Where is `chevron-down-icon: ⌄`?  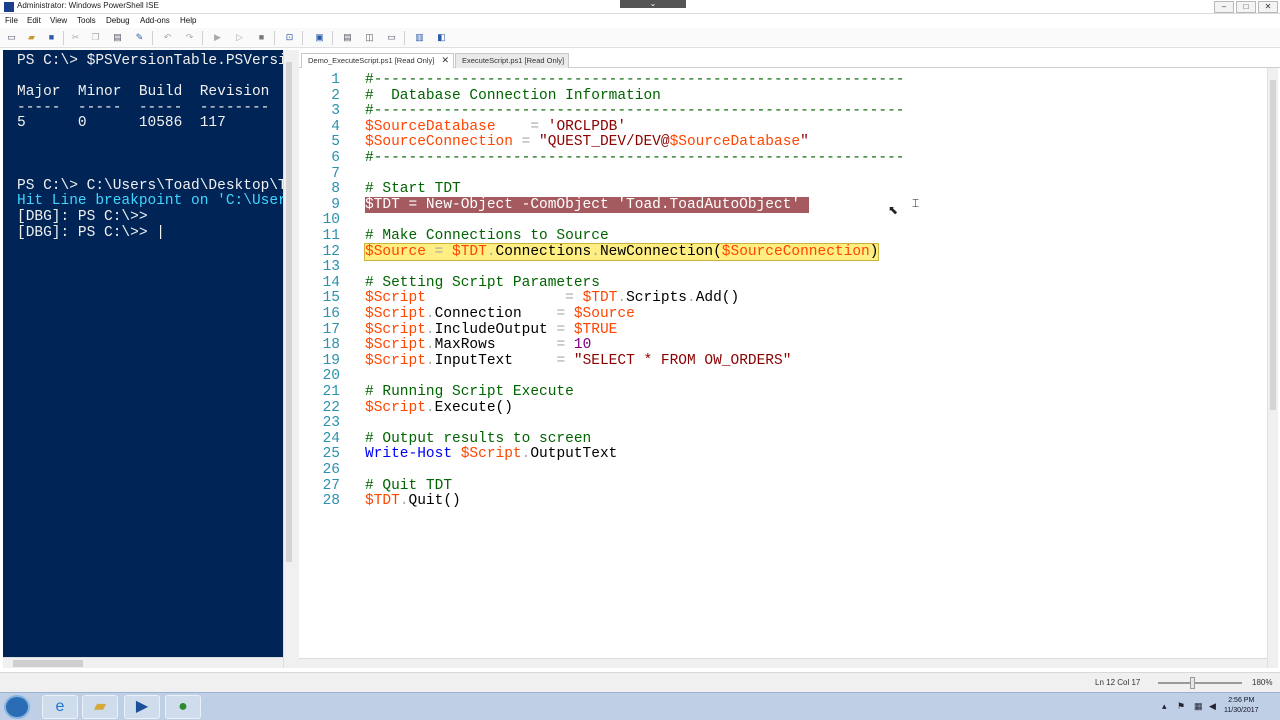 chevron-down-icon: ⌄ is located at coordinates (653, 4).